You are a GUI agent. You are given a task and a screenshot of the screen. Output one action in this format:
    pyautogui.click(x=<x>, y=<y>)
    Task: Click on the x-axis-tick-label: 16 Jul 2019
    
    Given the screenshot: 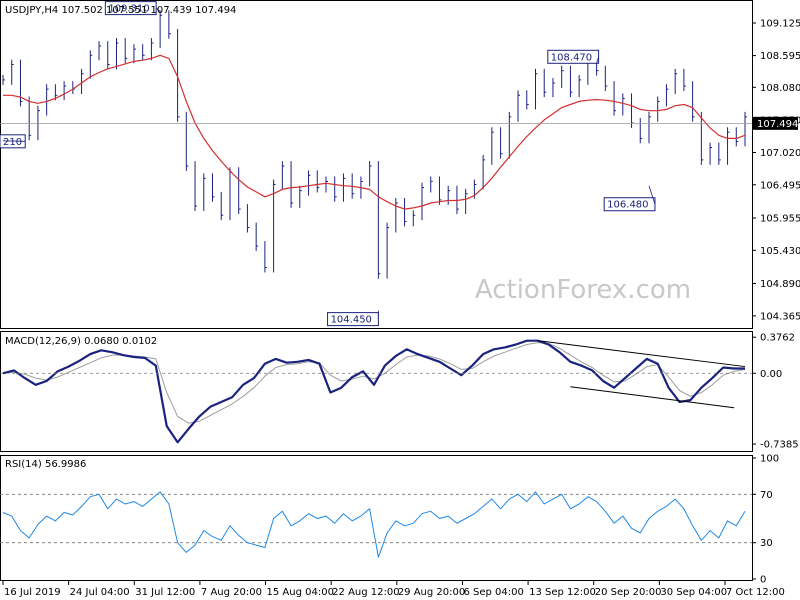 What is the action you would take?
    pyautogui.click(x=32, y=592)
    